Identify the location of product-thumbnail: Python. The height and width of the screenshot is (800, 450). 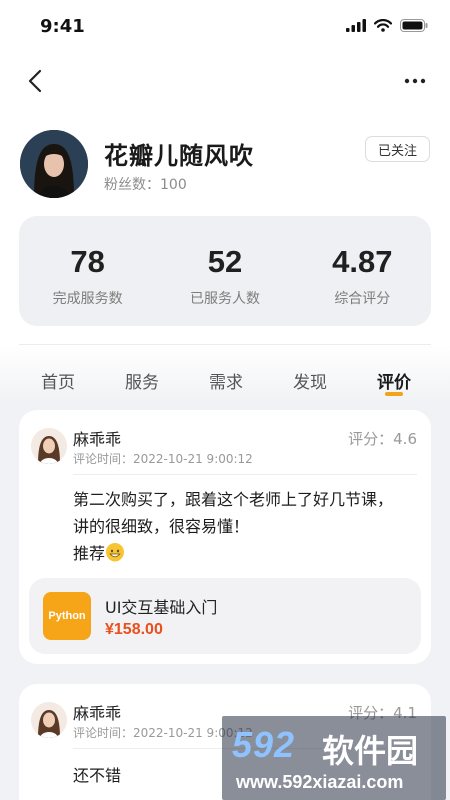
(67, 616).